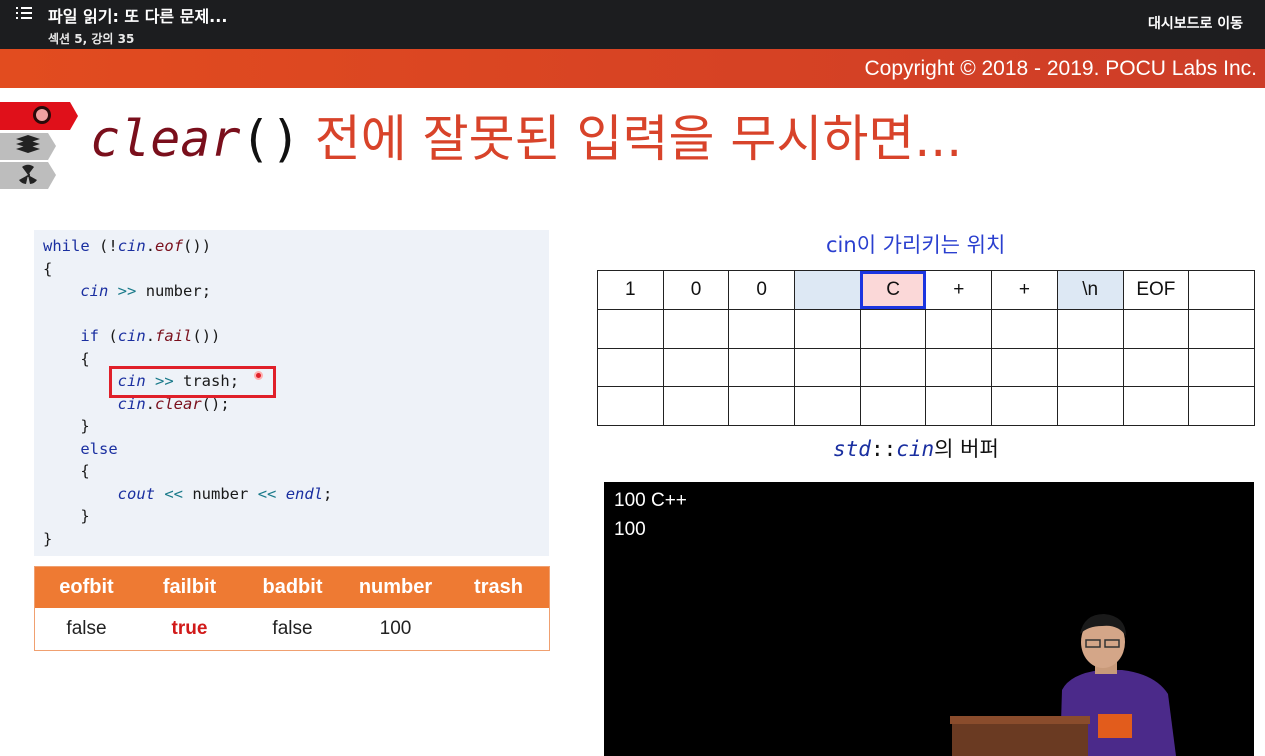 The image size is (1265, 756). Describe the element at coordinates (258, 375) in the screenshot. I see `pointer-dot` at that location.